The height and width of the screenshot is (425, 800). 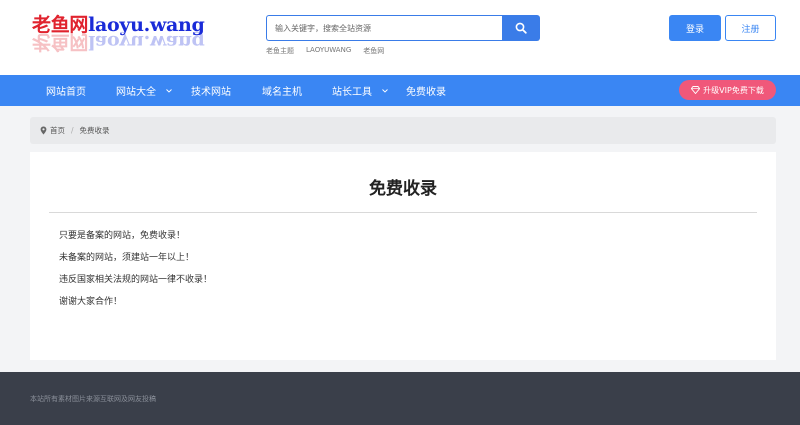 I want to click on nav-item-webmaster-tools: 站长工具, so click(x=360, y=90).